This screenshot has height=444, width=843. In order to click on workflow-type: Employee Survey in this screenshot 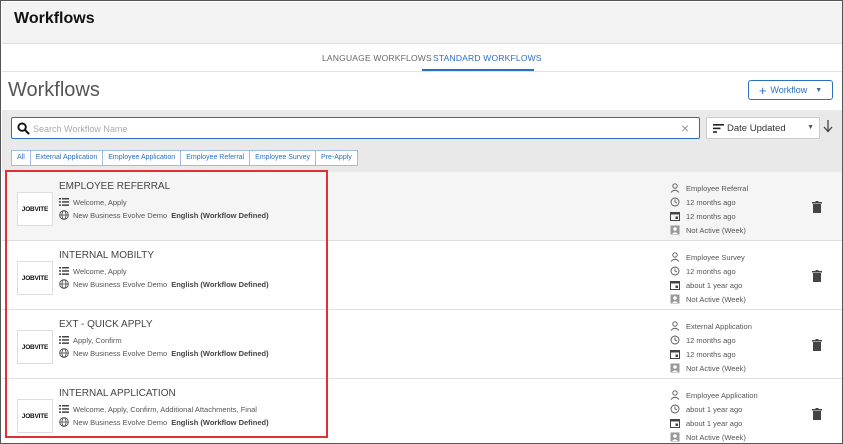, I will do `click(715, 257)`.